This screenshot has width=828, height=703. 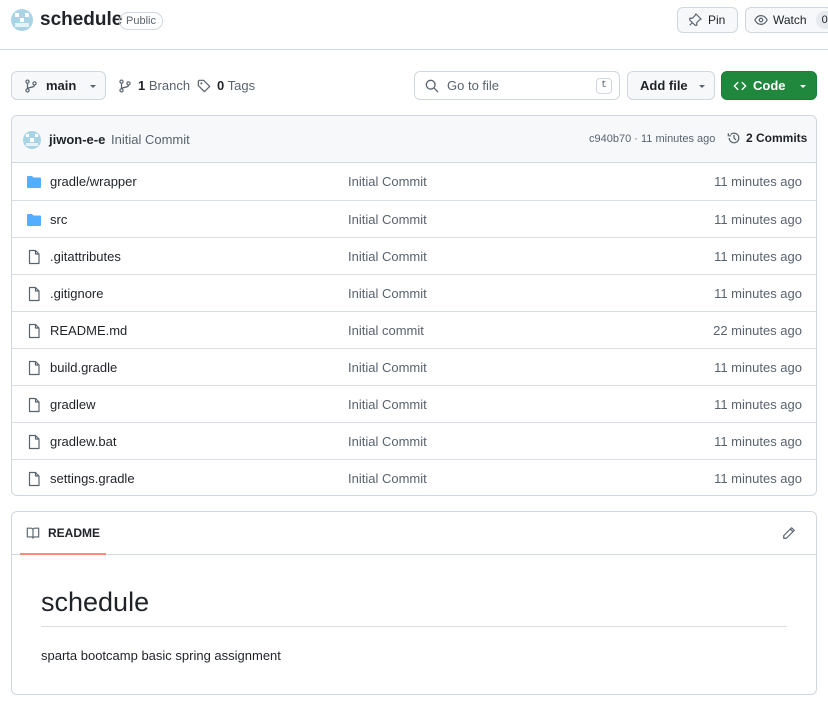 What do you see at coordinates (76, 293) in the screenshot?
I see `file-name: .gitignore` at bounding box center [76, 293].